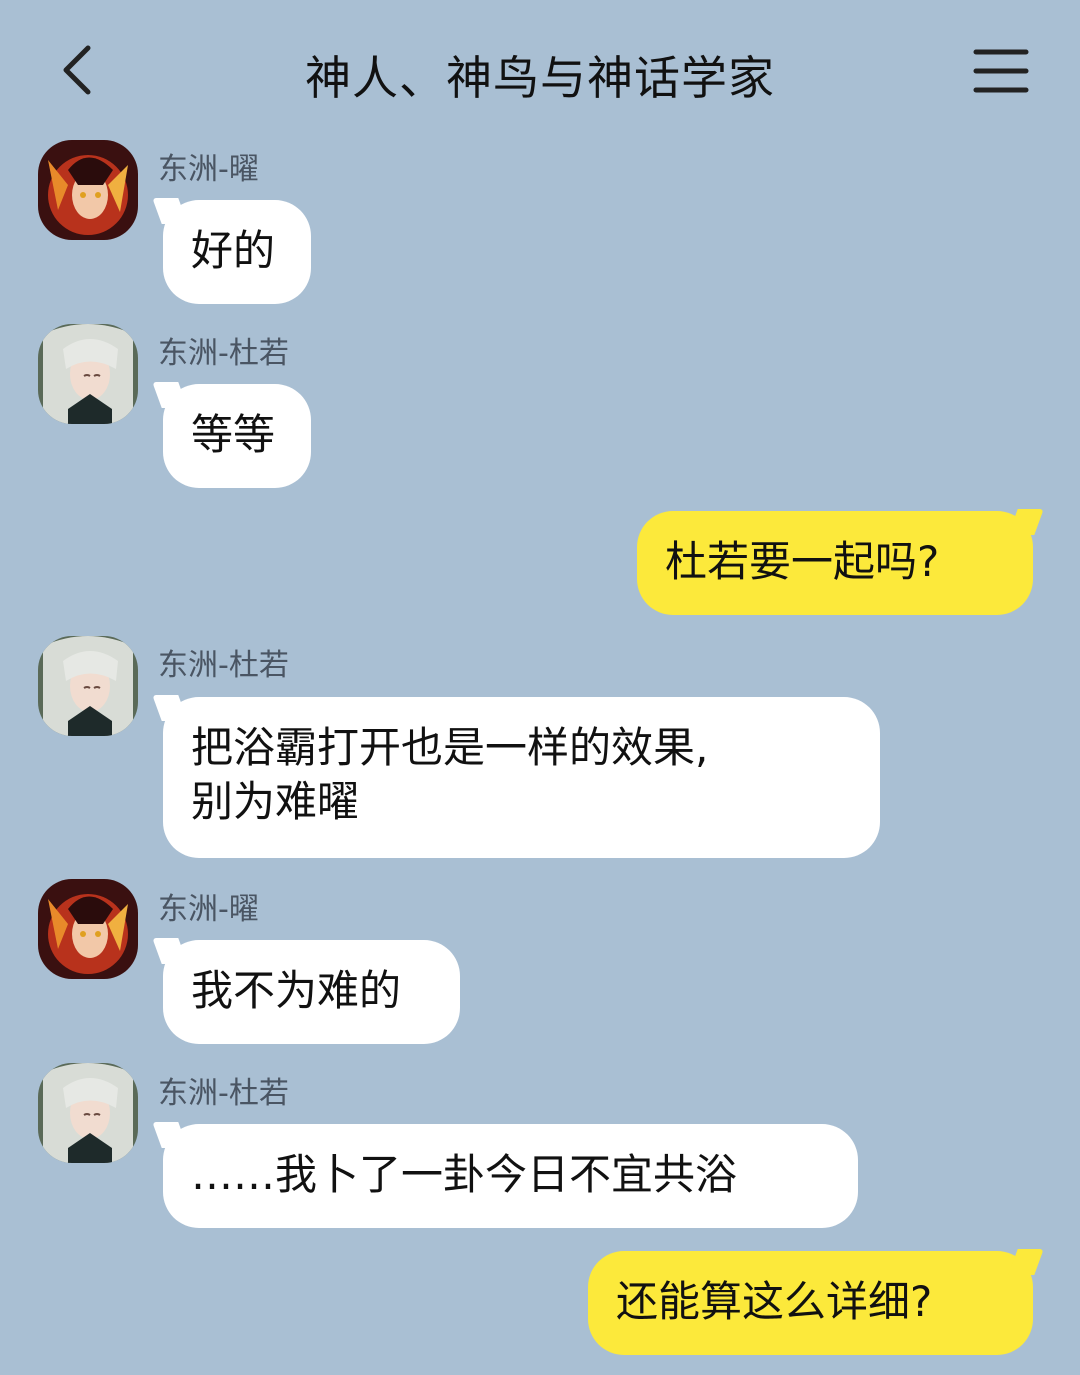 Image resolution: width=1080 pixels, height=1375 pixels. Describe the element at coordinates (237, 436) in the screenshot. I see `message-bubble: 等等` at that location.